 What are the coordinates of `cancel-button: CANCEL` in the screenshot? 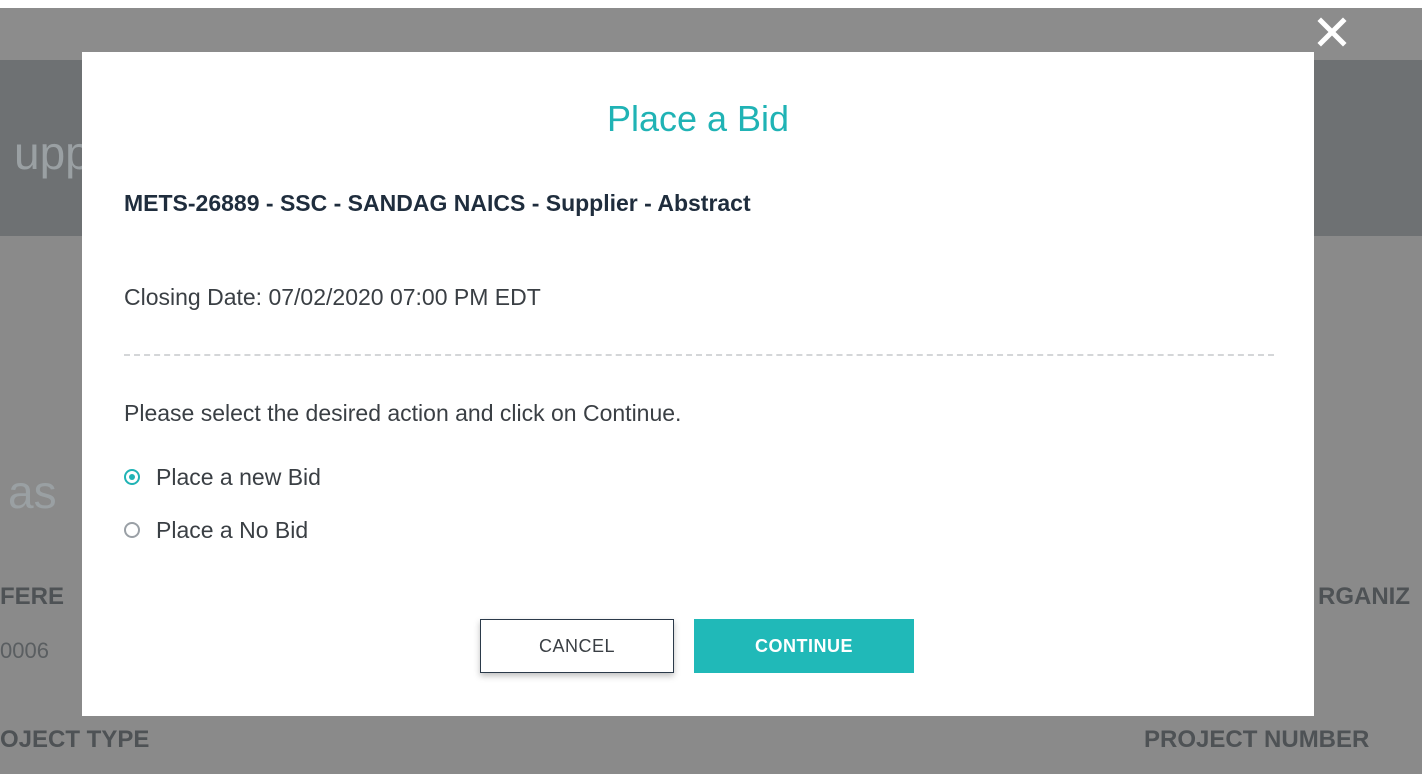 It's located at (577, 646).